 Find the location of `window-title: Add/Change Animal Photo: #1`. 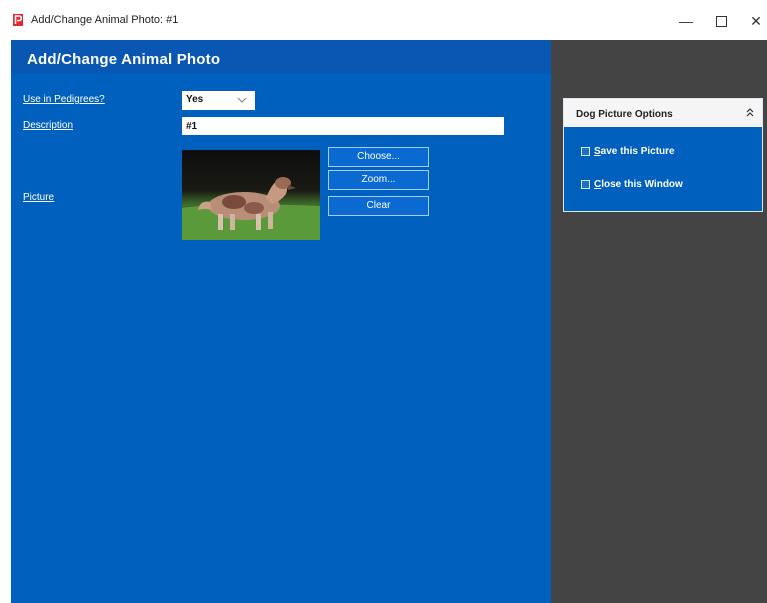

window-title: Add/Change Animal Photo: #1 is located at coordinates (105, 20).